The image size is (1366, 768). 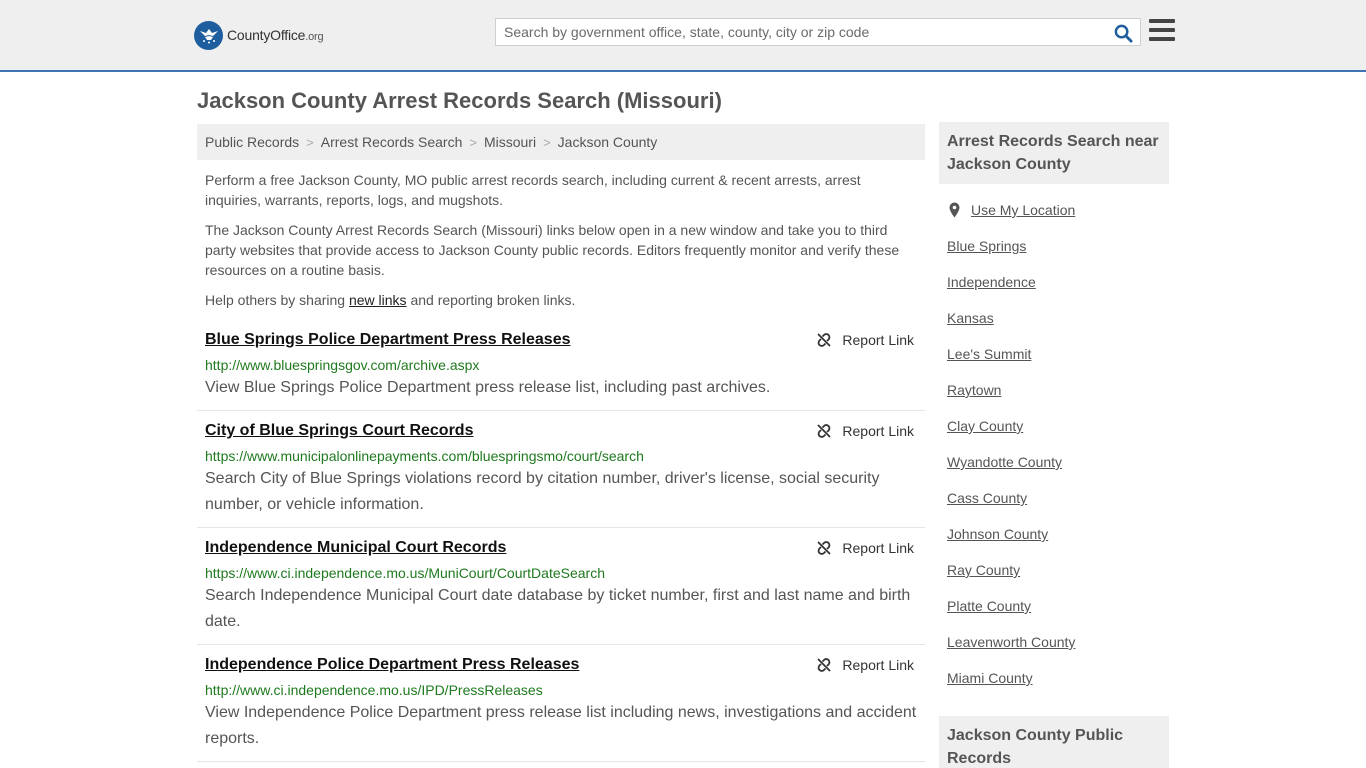 I want to click on nearby-link-johnson-county: Johnson County, so click(x=1057, y=542).